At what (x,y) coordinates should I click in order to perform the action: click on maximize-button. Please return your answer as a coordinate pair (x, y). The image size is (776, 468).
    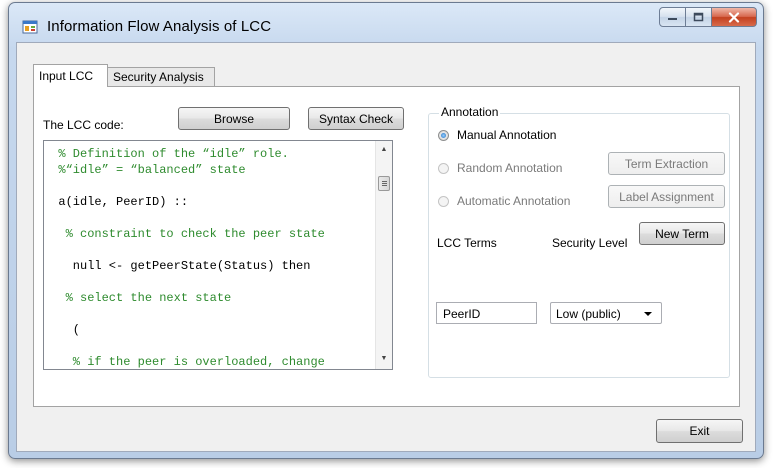
    Looking at the image, I should click on (699, 17).